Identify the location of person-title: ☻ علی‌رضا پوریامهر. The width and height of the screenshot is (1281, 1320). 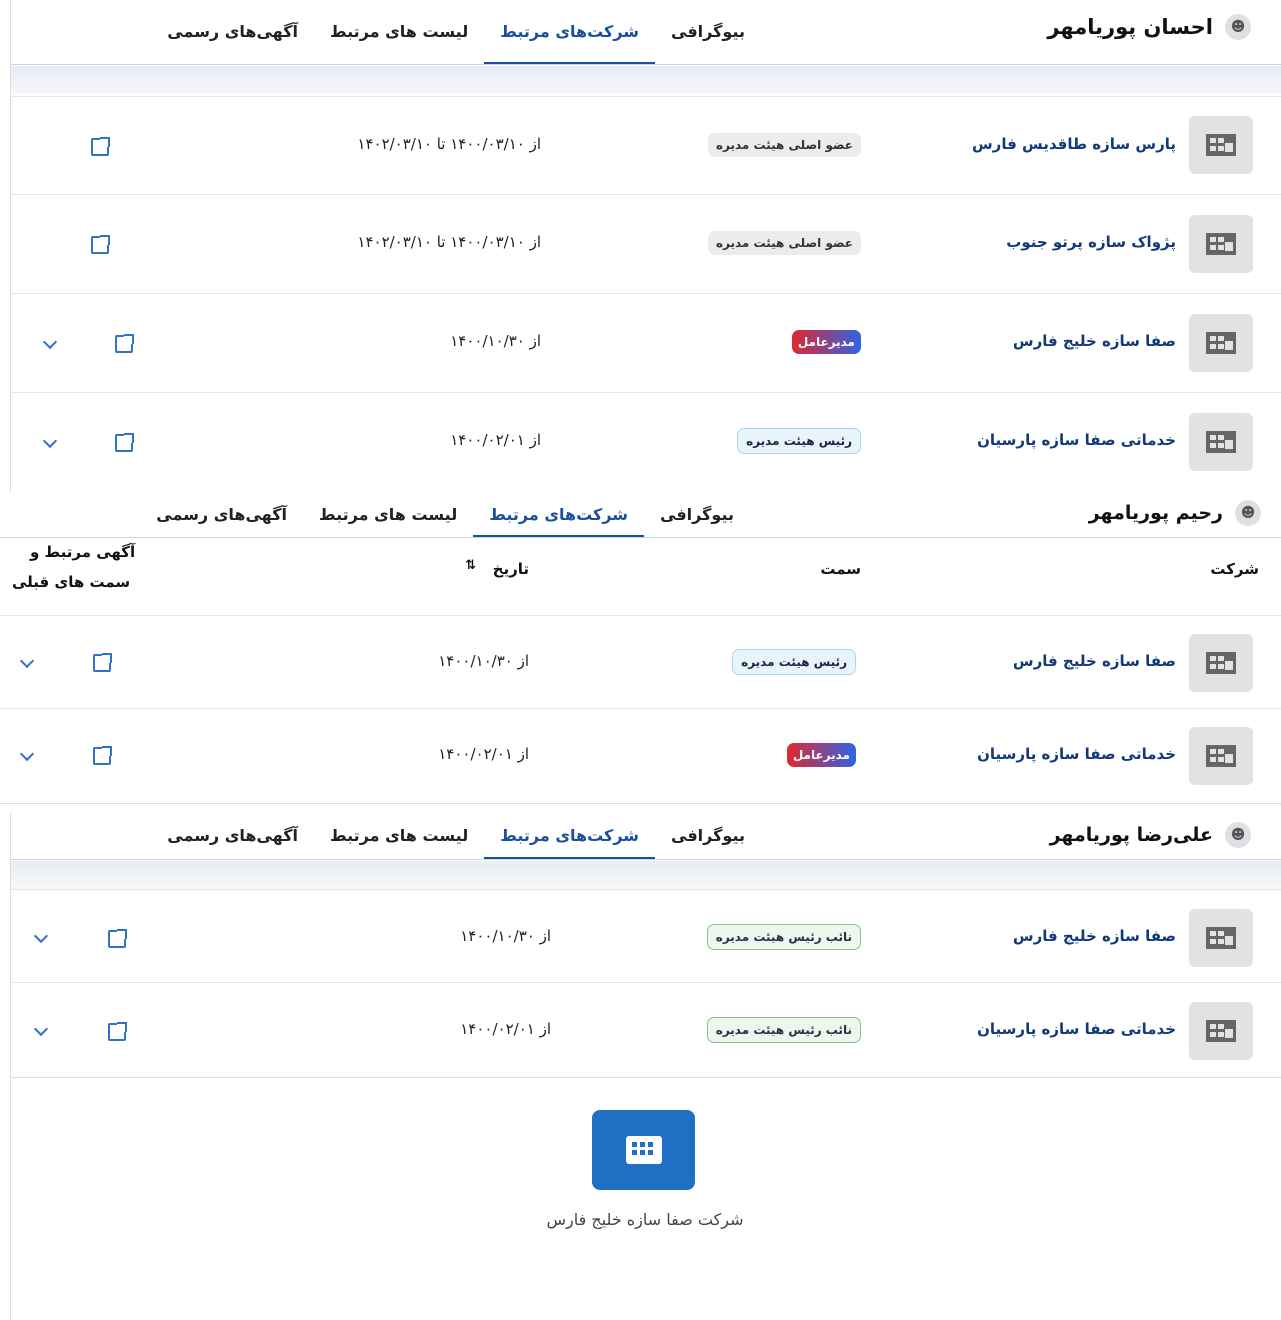
(1150, 835).